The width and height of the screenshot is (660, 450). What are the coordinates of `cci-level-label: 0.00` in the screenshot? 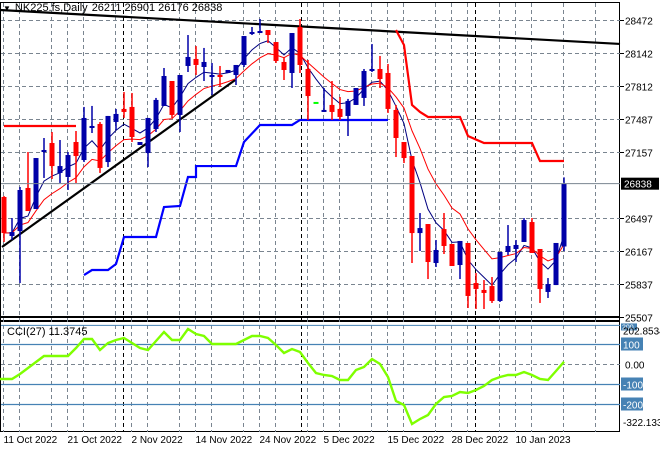 It's located at (635, 366).